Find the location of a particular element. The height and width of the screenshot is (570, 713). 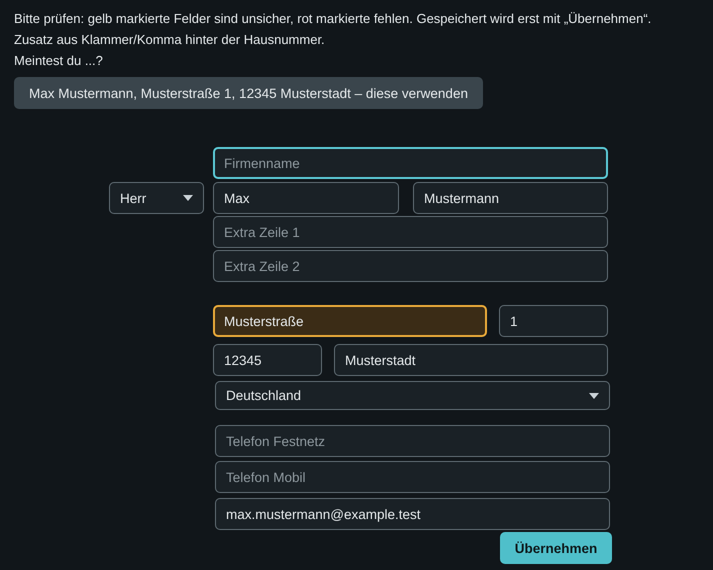

extra-line-field: Extra Zeile 2 is located at coordinates (410, 266).